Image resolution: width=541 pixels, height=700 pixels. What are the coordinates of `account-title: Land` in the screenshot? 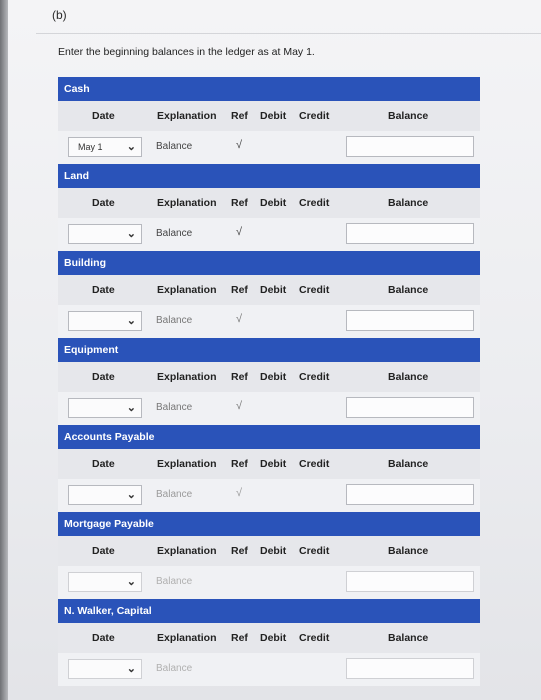 It's located at (269, 176).